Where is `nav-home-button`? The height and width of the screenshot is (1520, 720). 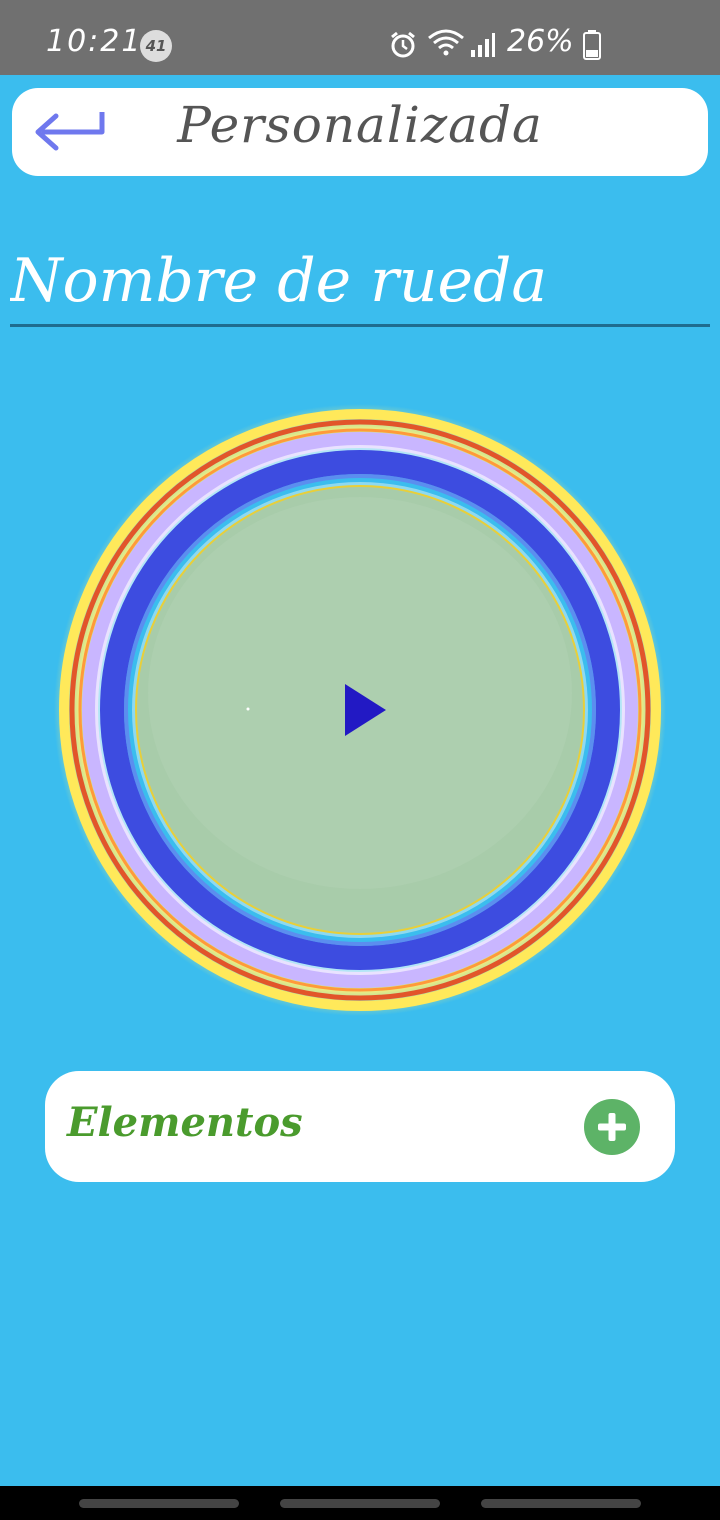 nav-home-button is located at coordinates (360, 1503).